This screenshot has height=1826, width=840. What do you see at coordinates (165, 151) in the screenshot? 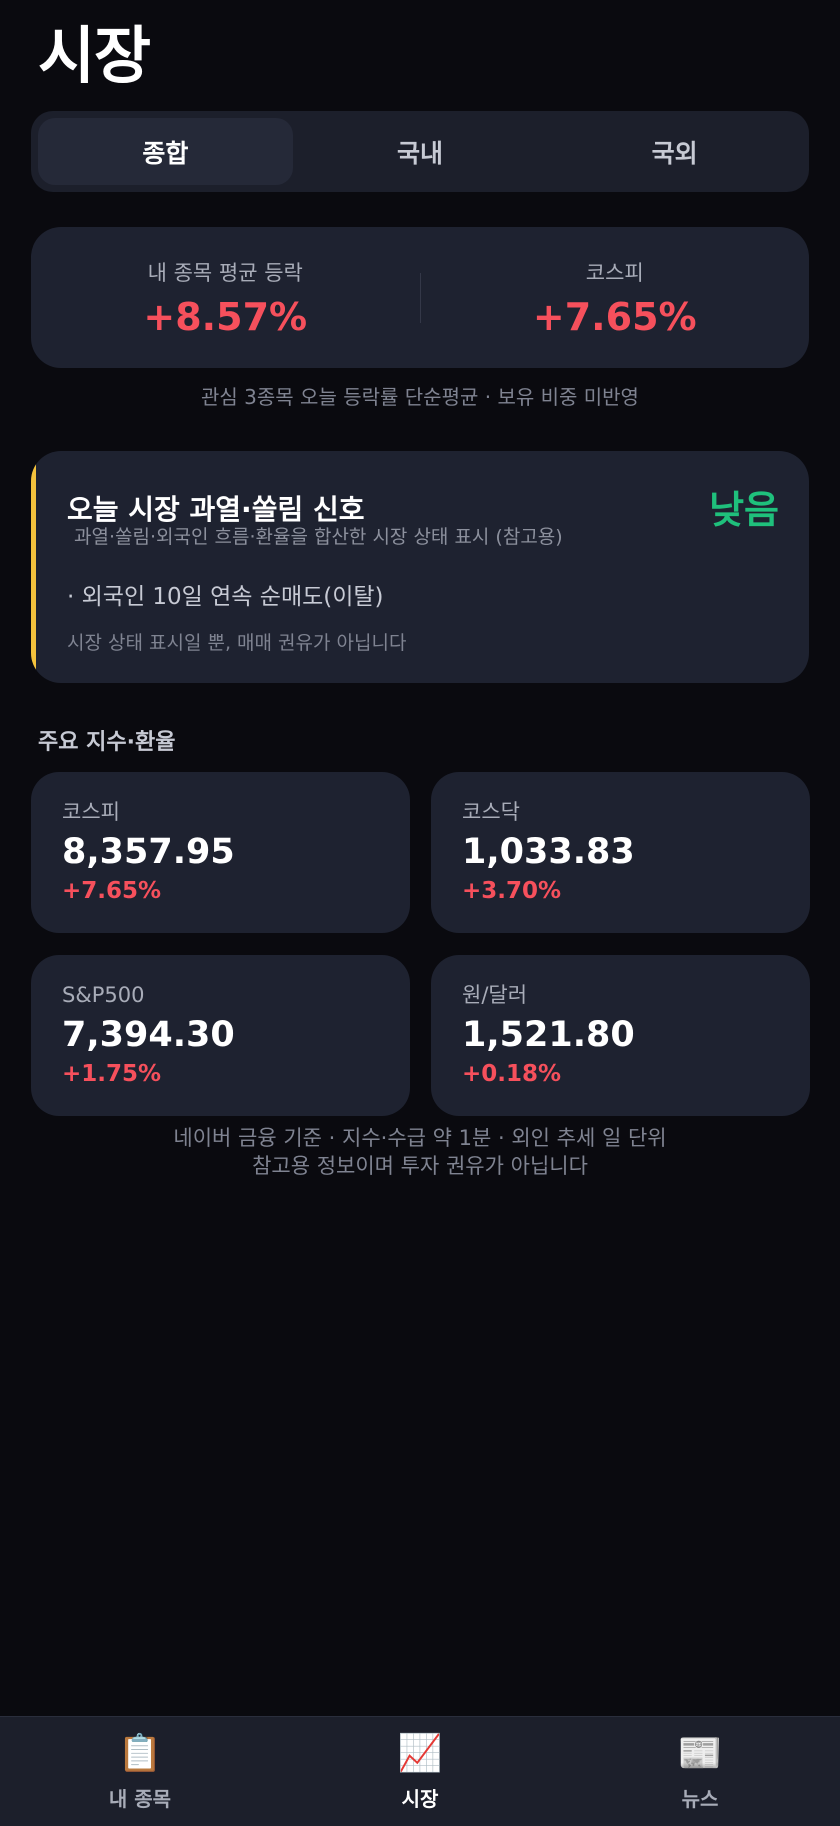
I see `tab-overall: 종합` at bounding box center [165, 151].